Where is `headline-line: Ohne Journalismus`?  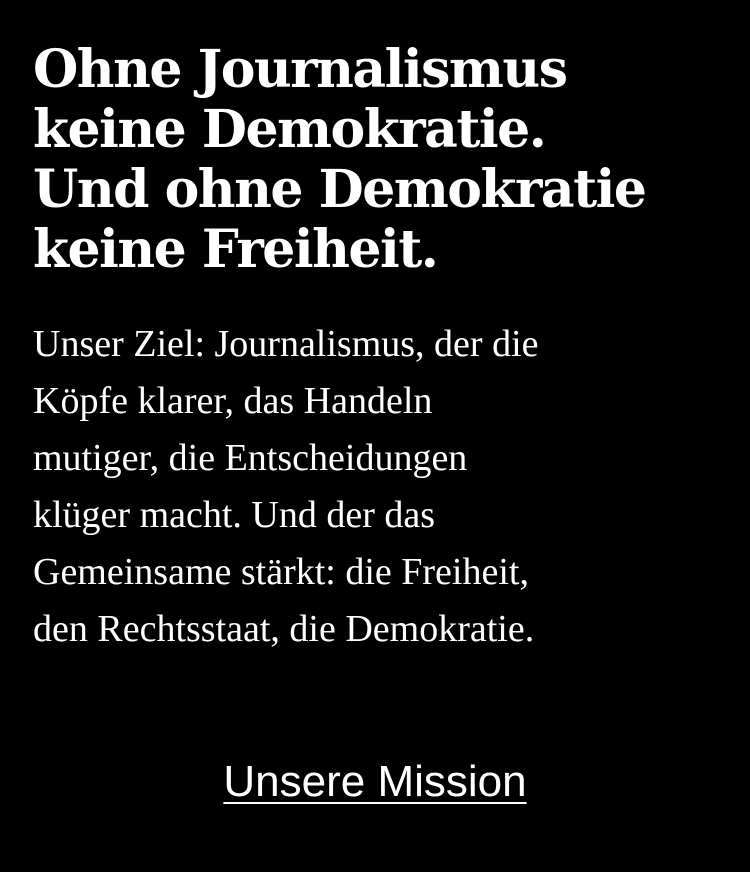
headline-line: Ohne Journalismus is located at coordinates (300, 69).